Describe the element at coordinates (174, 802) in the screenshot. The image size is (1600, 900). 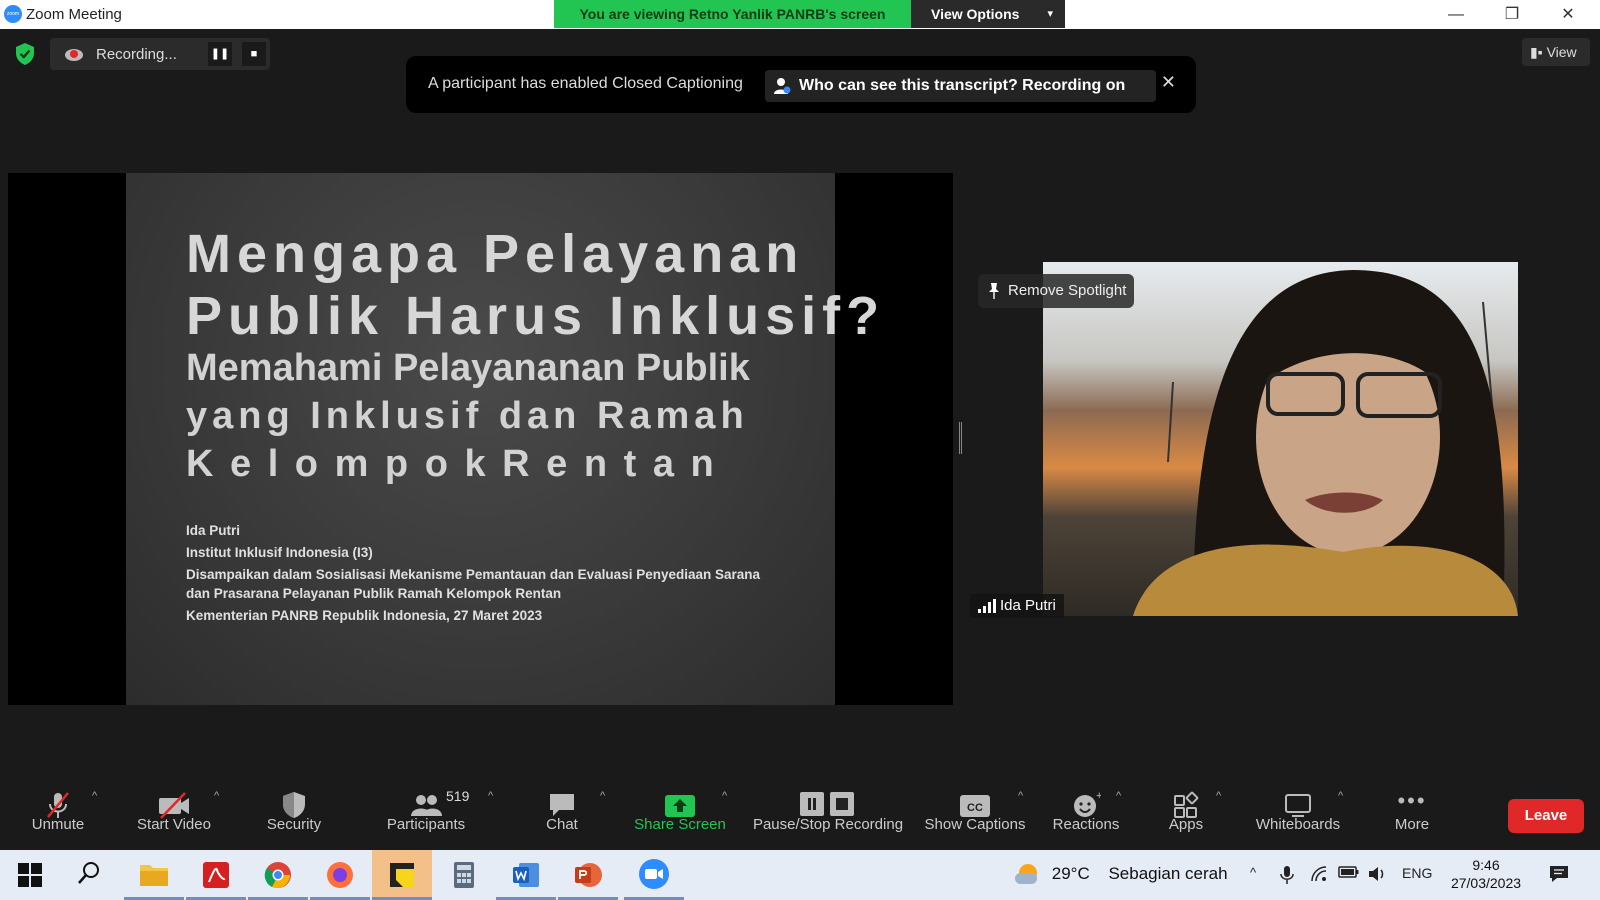
I see `video-off-icon` at that location.